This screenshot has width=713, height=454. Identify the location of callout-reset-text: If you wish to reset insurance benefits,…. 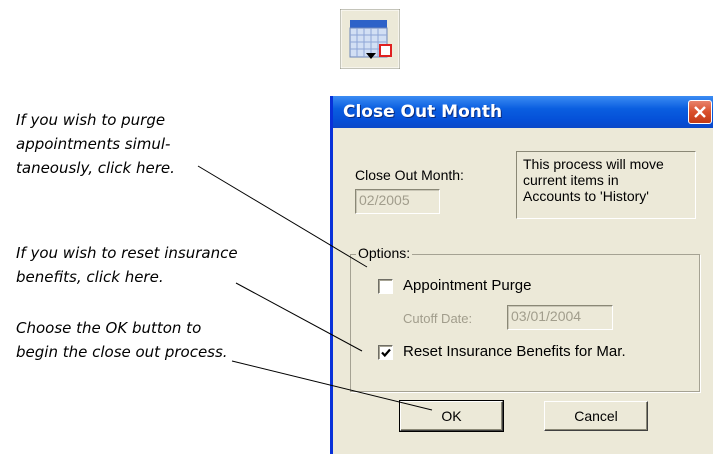
(127, 265).